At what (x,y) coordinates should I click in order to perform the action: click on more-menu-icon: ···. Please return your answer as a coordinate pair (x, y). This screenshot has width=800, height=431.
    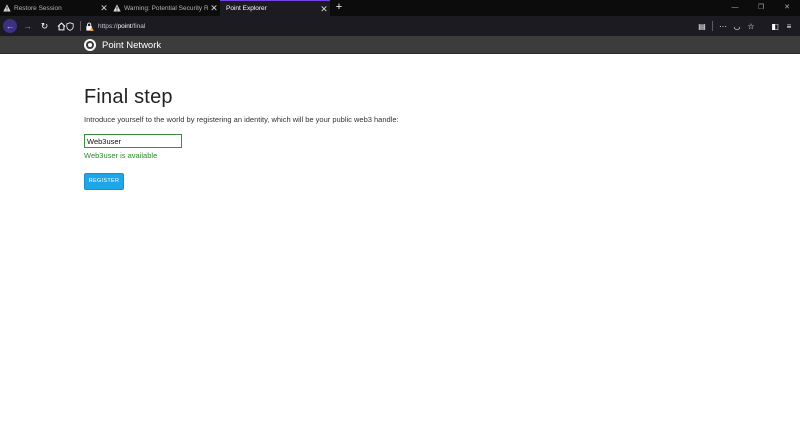
    Looking at the image, I should click on (723, 26).